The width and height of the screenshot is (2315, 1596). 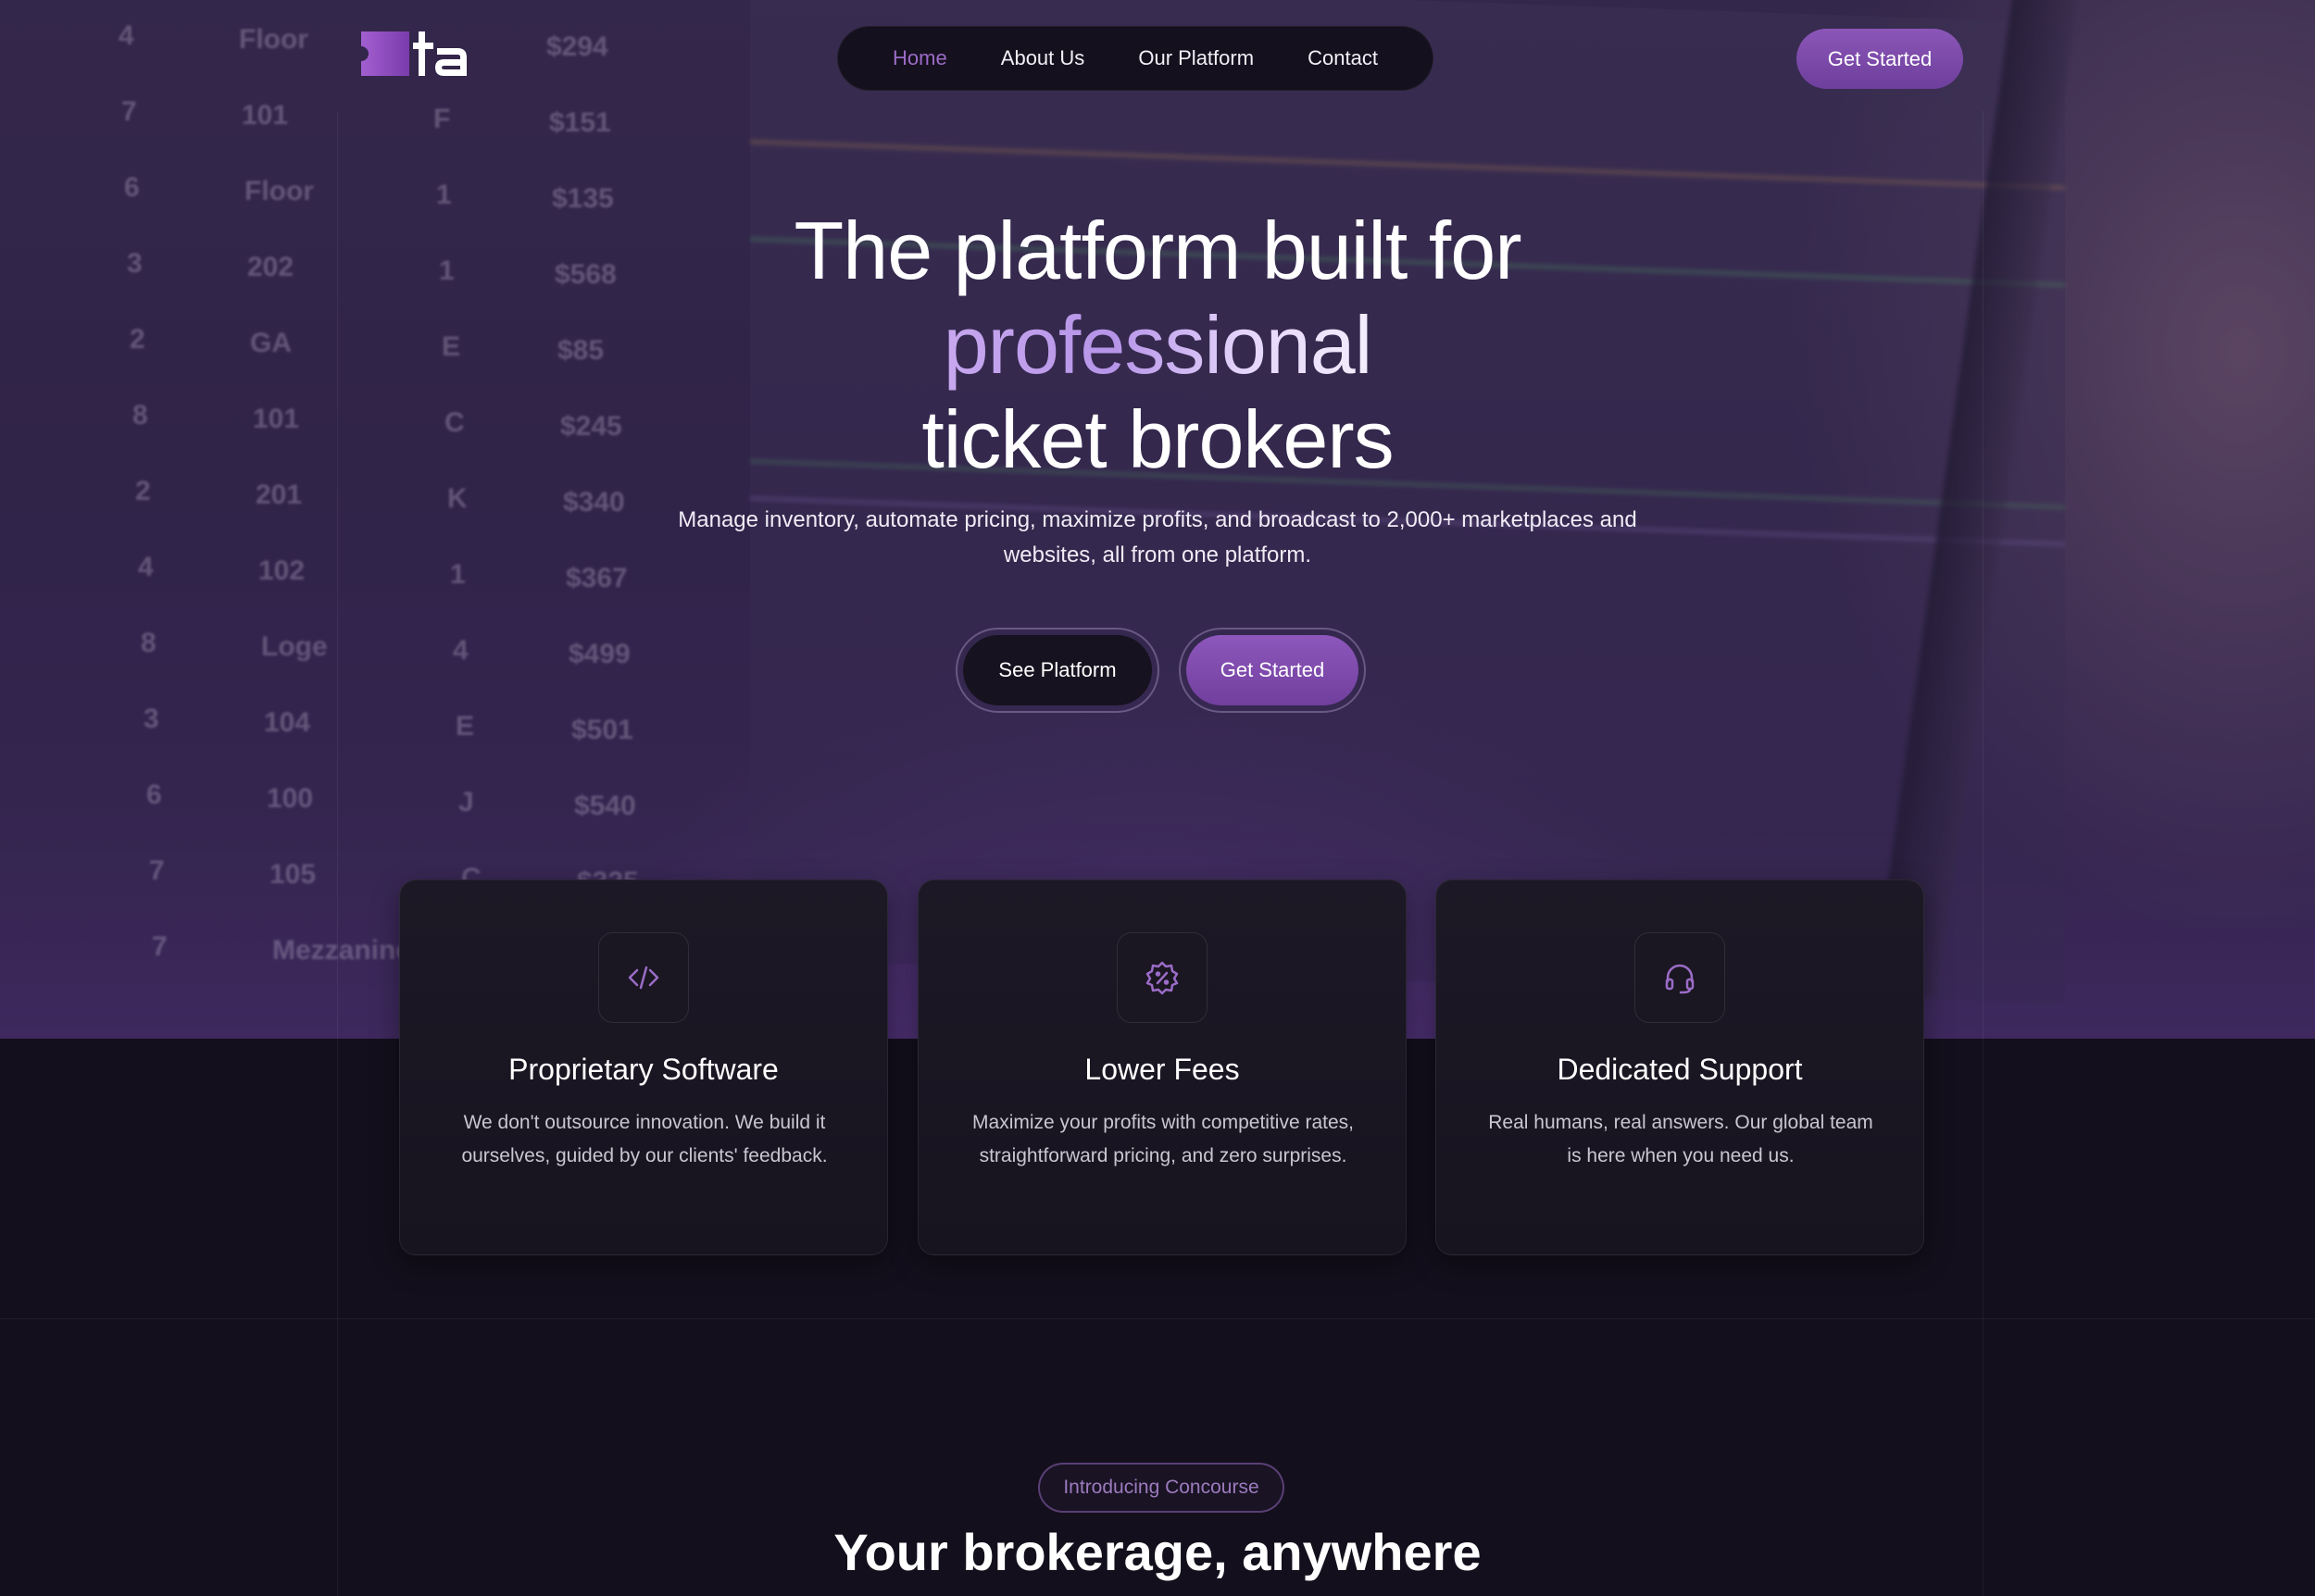 I want to click on guide-line, so click(x=337, y=853).